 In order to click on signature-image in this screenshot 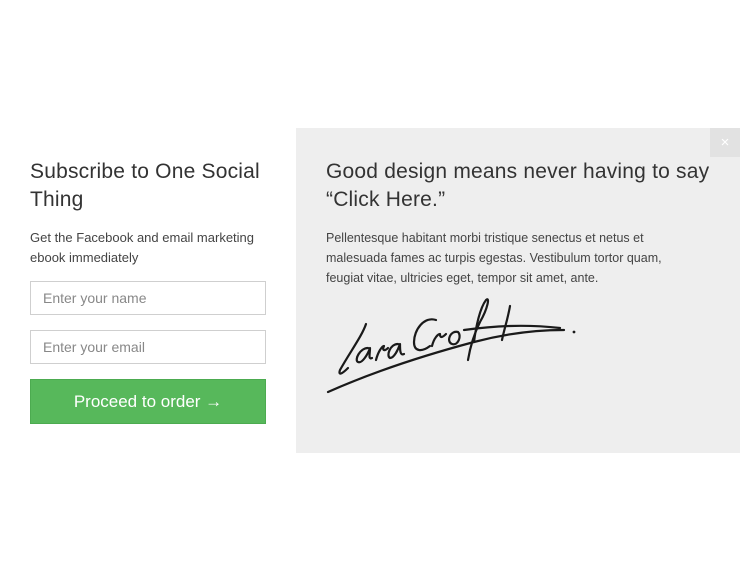, I will do `click(451, 346)`.